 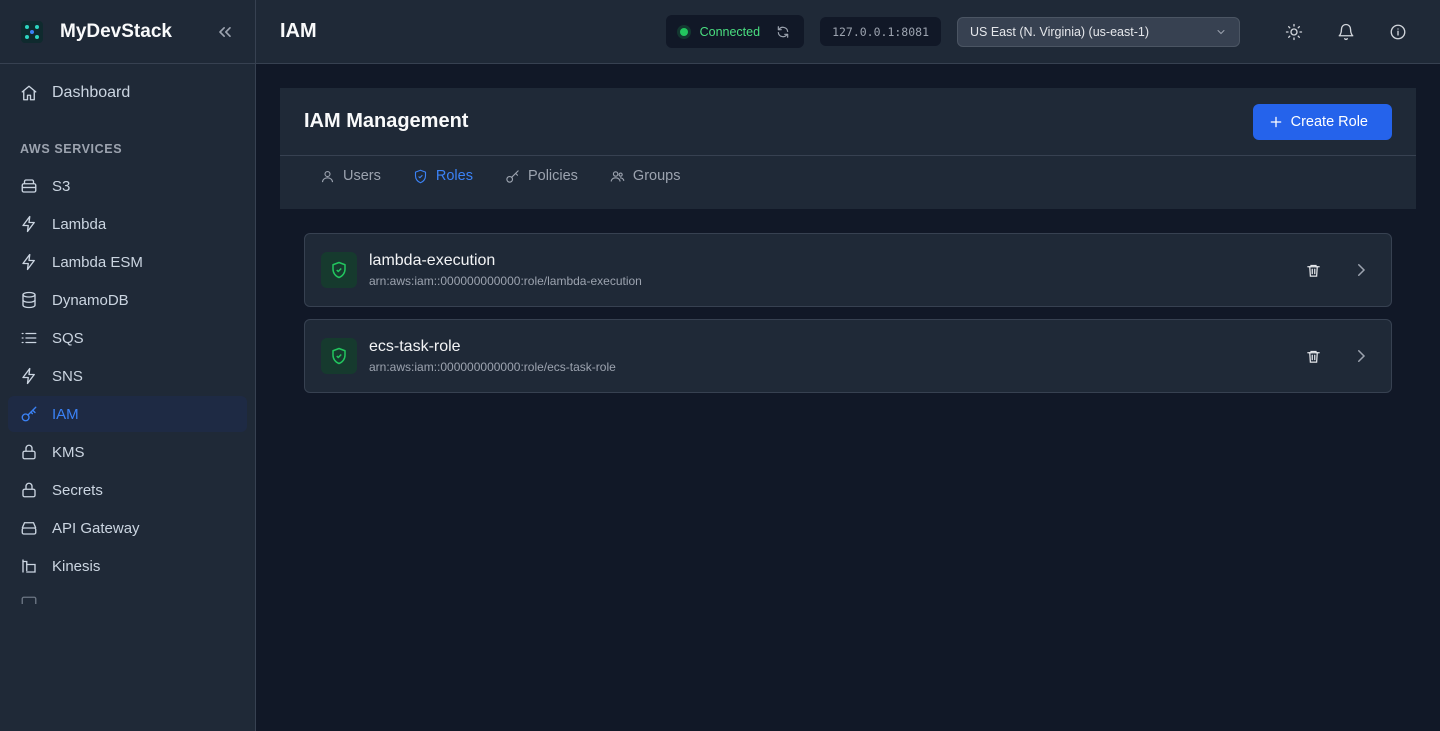 I want to click on theme-toggle-button, so click(x=1294, y=32).